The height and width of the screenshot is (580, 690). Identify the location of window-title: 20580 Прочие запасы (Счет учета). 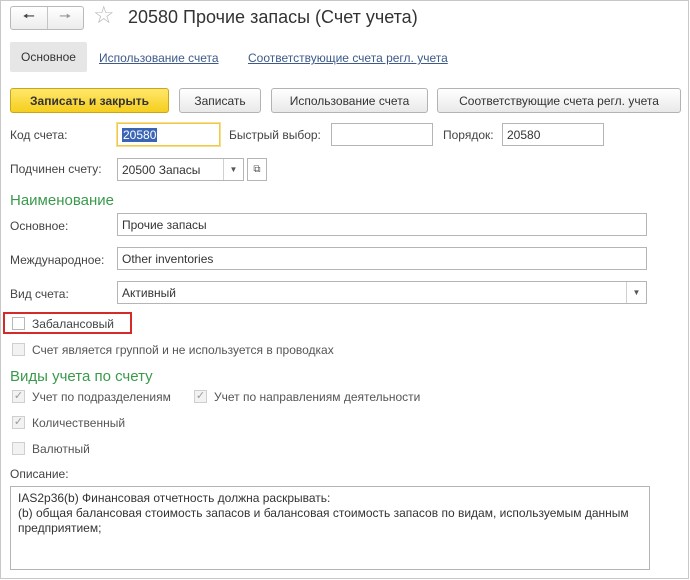
(273, 17).